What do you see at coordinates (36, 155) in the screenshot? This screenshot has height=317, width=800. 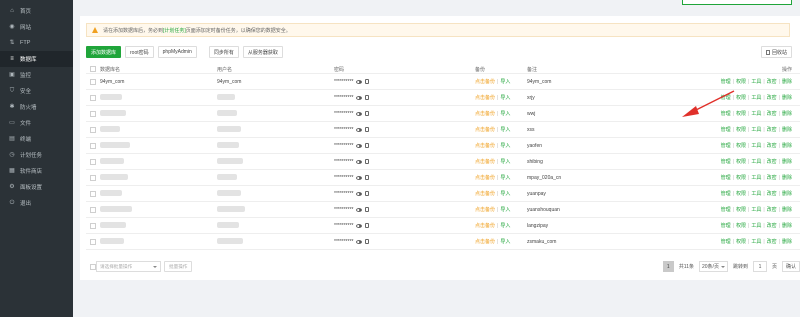 I see `sidebar-item-9: ◷ 计划任务` at bounding box center [36, 155].